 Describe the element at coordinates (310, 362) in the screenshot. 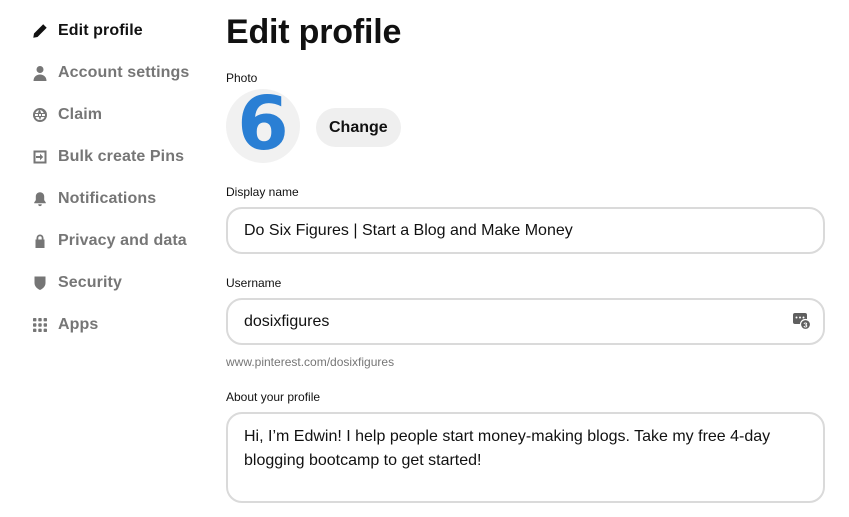

I see `profile-url: www.pinterest.com/dosixfigures` at that location.